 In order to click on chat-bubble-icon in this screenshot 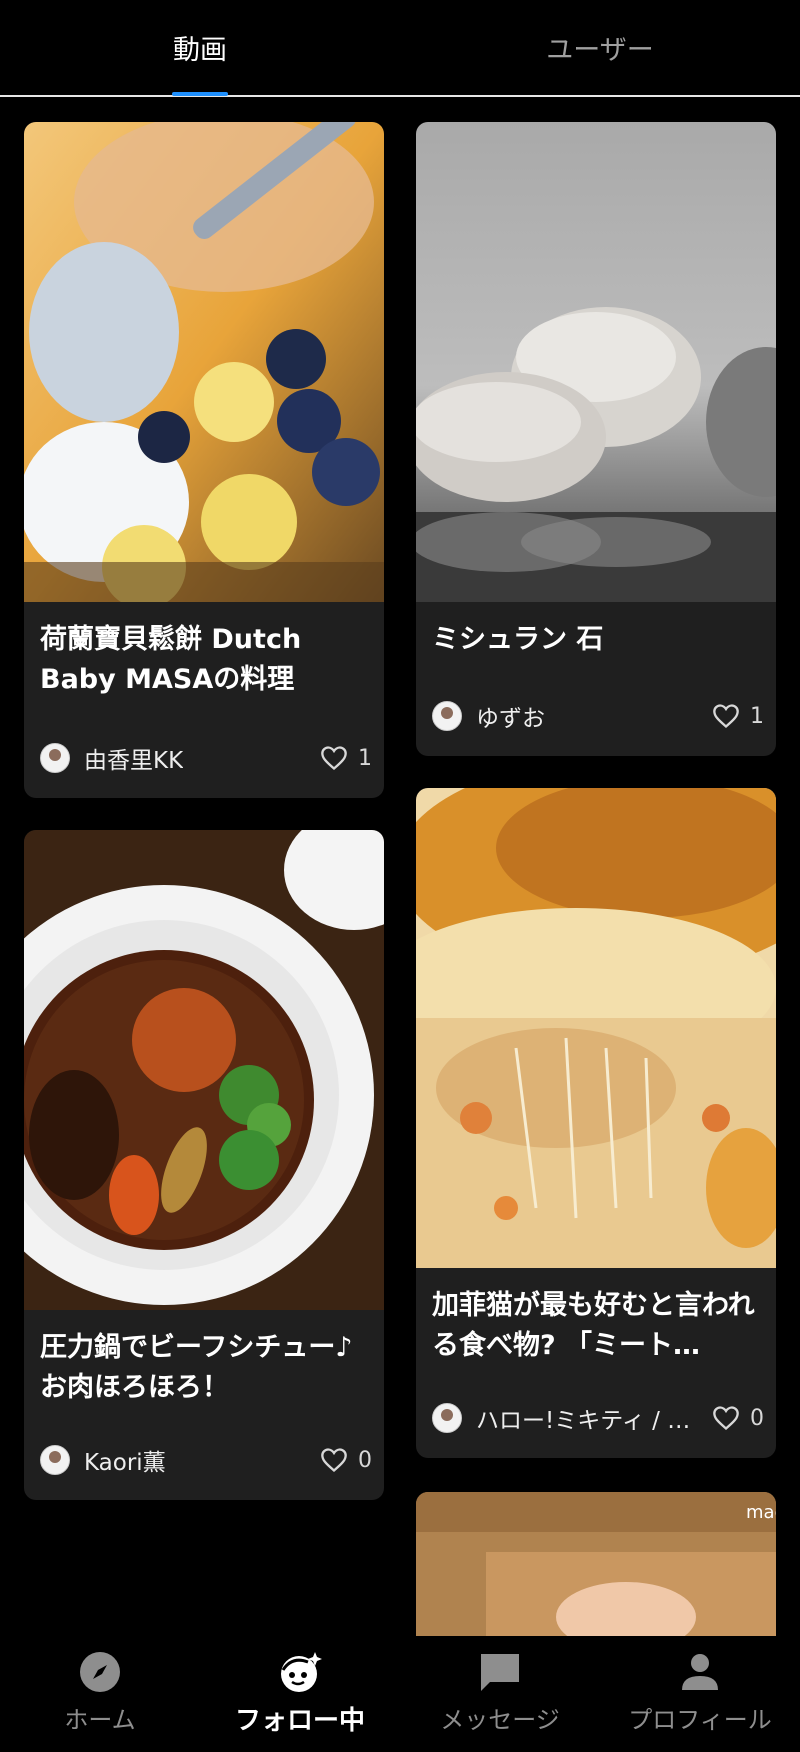, I will do `click(500, 1672)`.